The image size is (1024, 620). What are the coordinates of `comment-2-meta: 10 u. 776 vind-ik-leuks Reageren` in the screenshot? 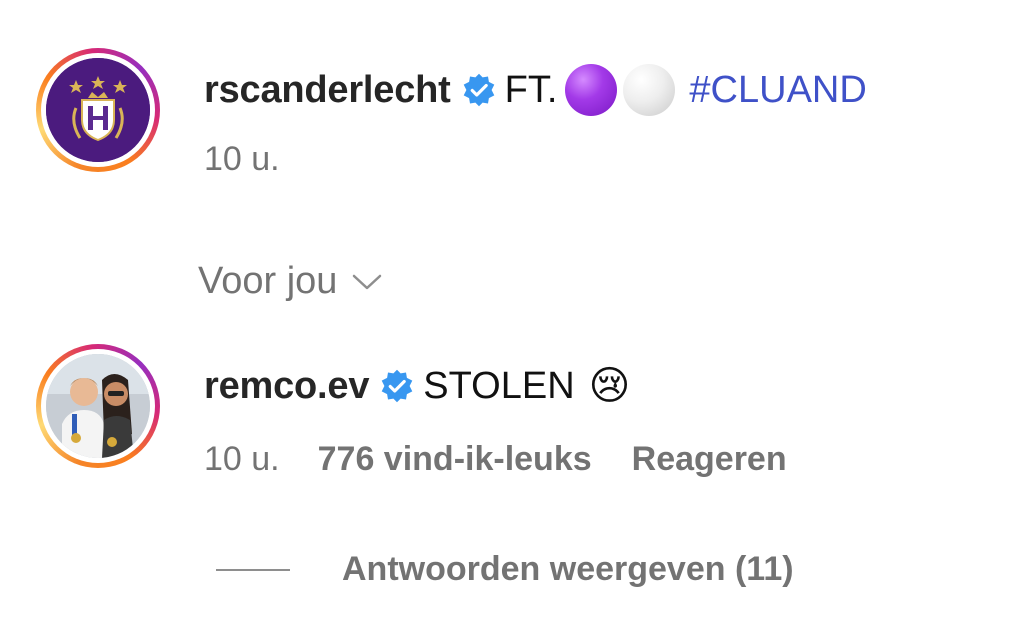 It's located at (495, 459).